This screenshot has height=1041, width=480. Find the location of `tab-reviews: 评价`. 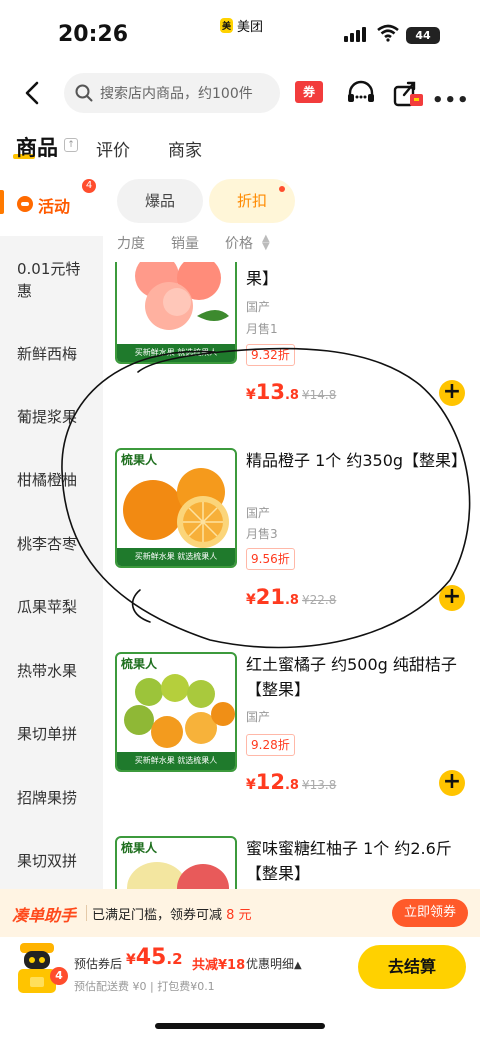

tab-reviews: 评价 is located at coordinates (113, 148).